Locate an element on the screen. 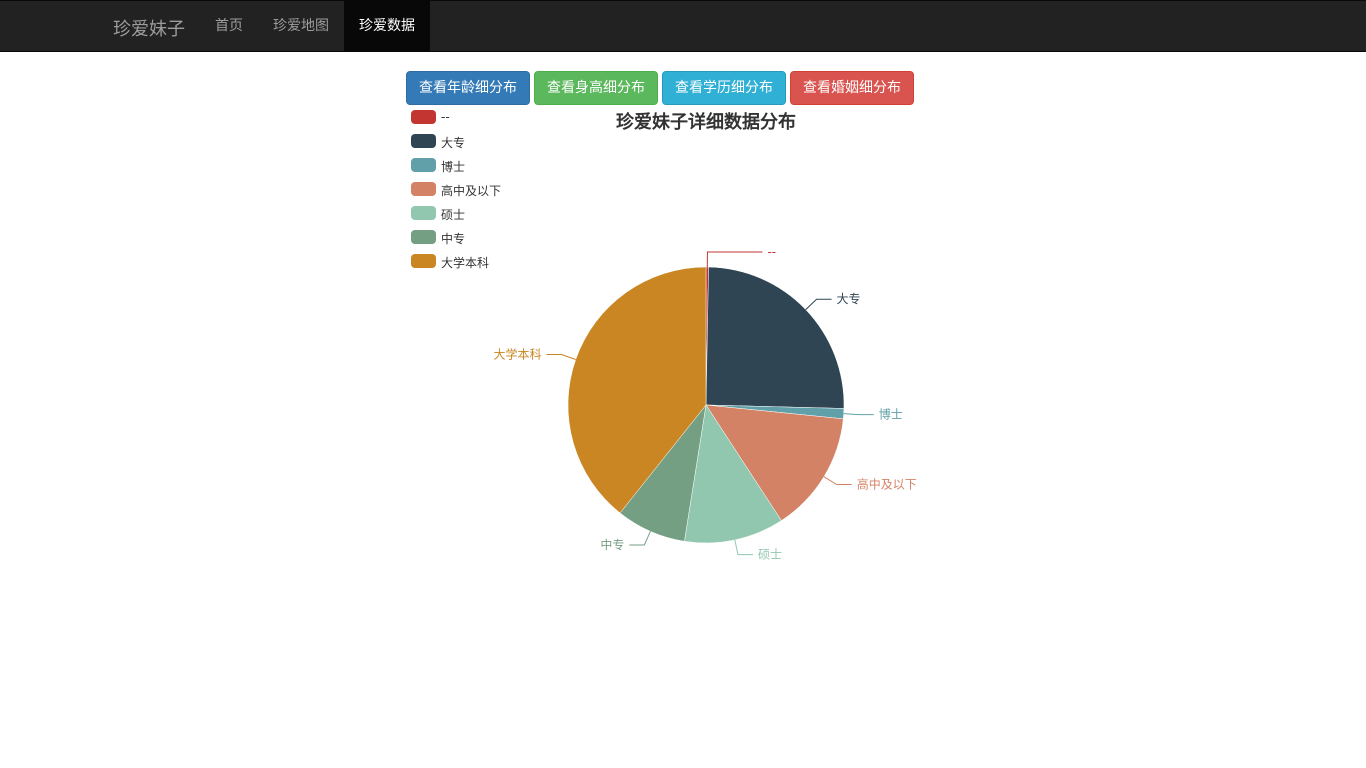  pie-slice is located at coordinates (775, 337).